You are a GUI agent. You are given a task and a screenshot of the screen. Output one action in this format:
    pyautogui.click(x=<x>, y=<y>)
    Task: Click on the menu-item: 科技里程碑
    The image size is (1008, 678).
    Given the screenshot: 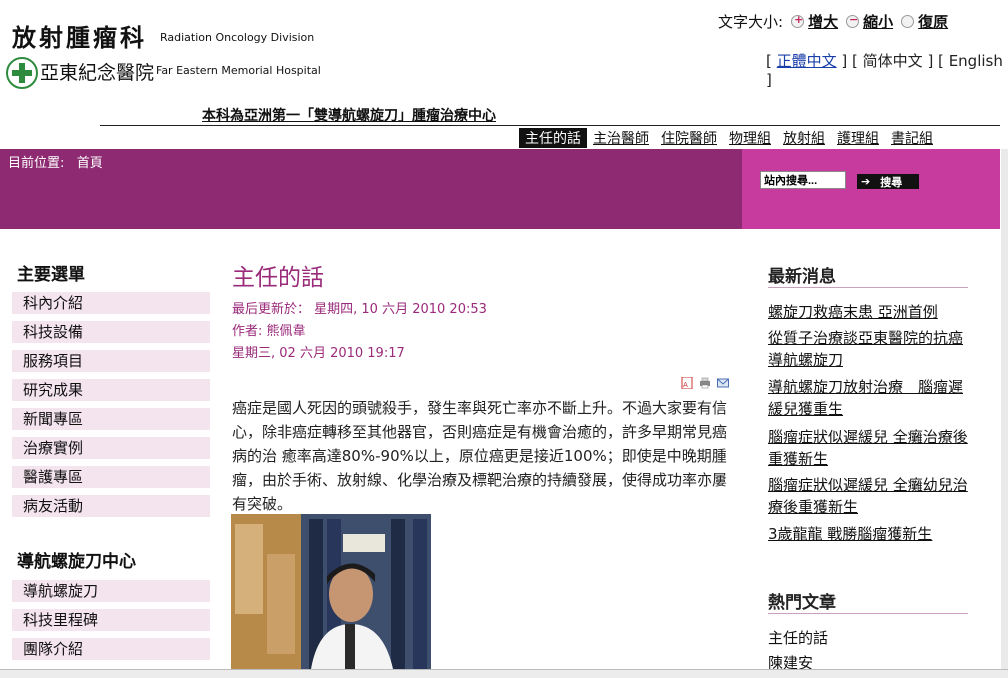 What is the action you would take?
    pyautogui.click(x=111, y=620)
    